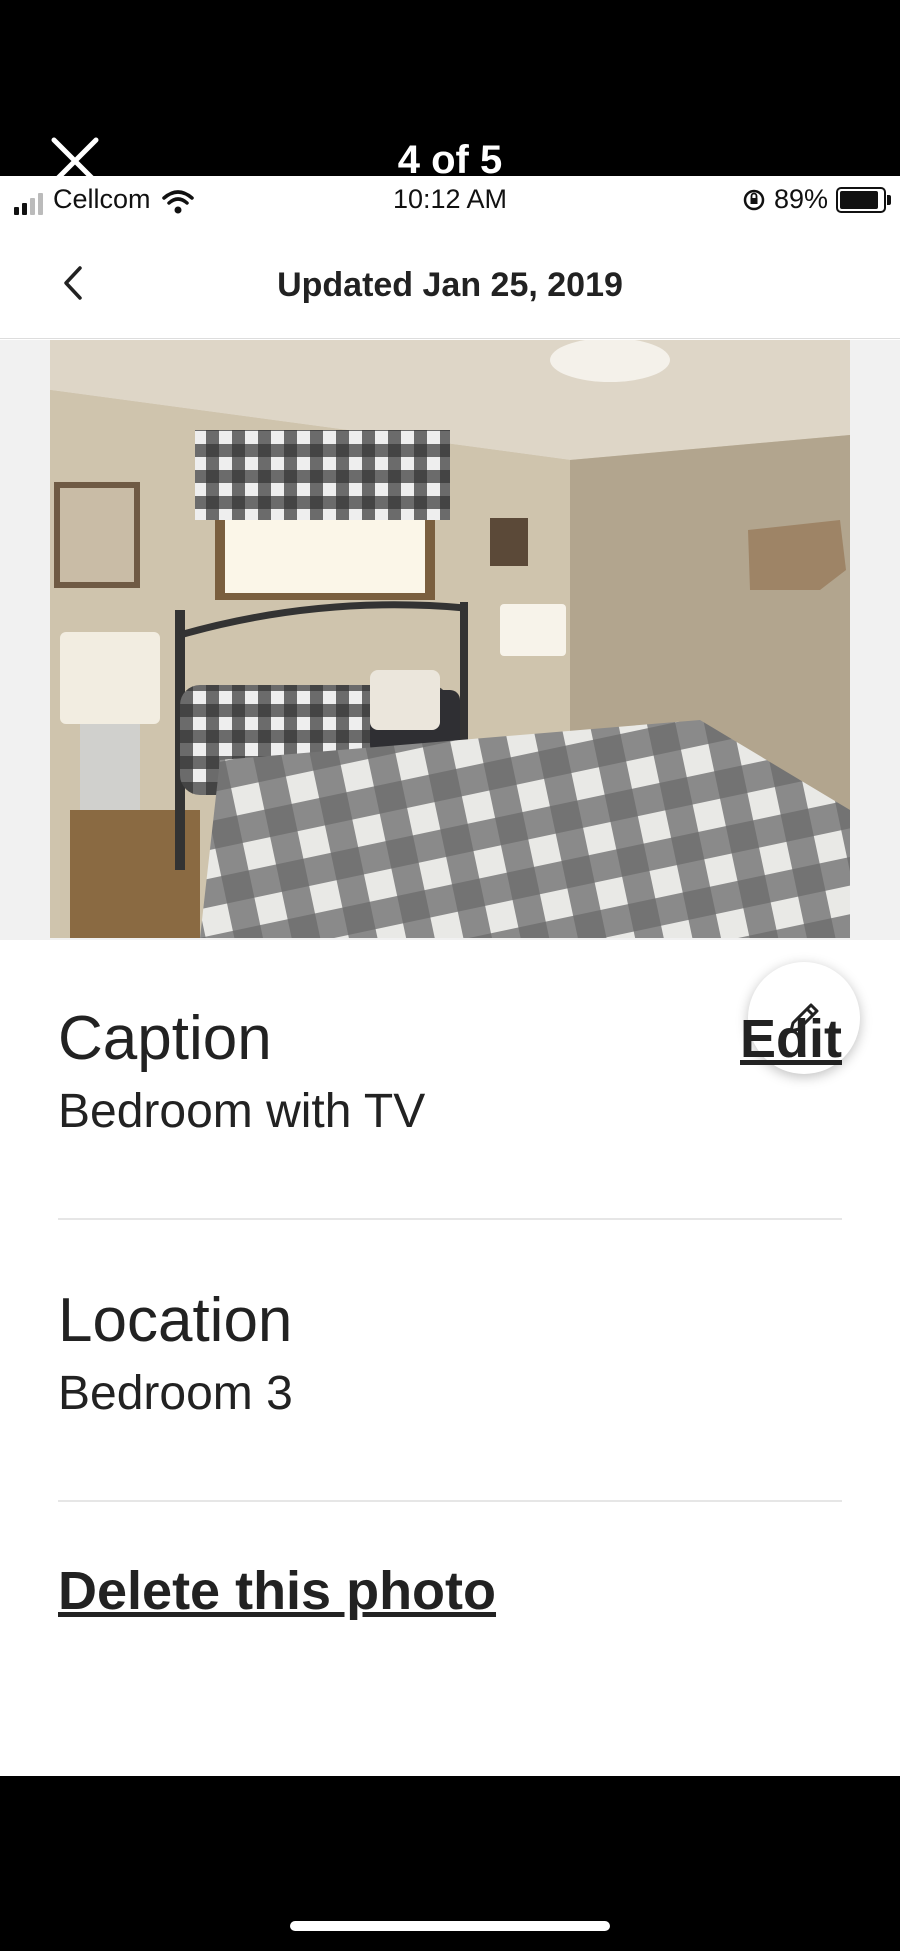  What do you see at coordinates (450, 202) in the screenshot?
I see `status-bar: Cellcom 10:12 AM 89%` at bounding box center [450, 202].